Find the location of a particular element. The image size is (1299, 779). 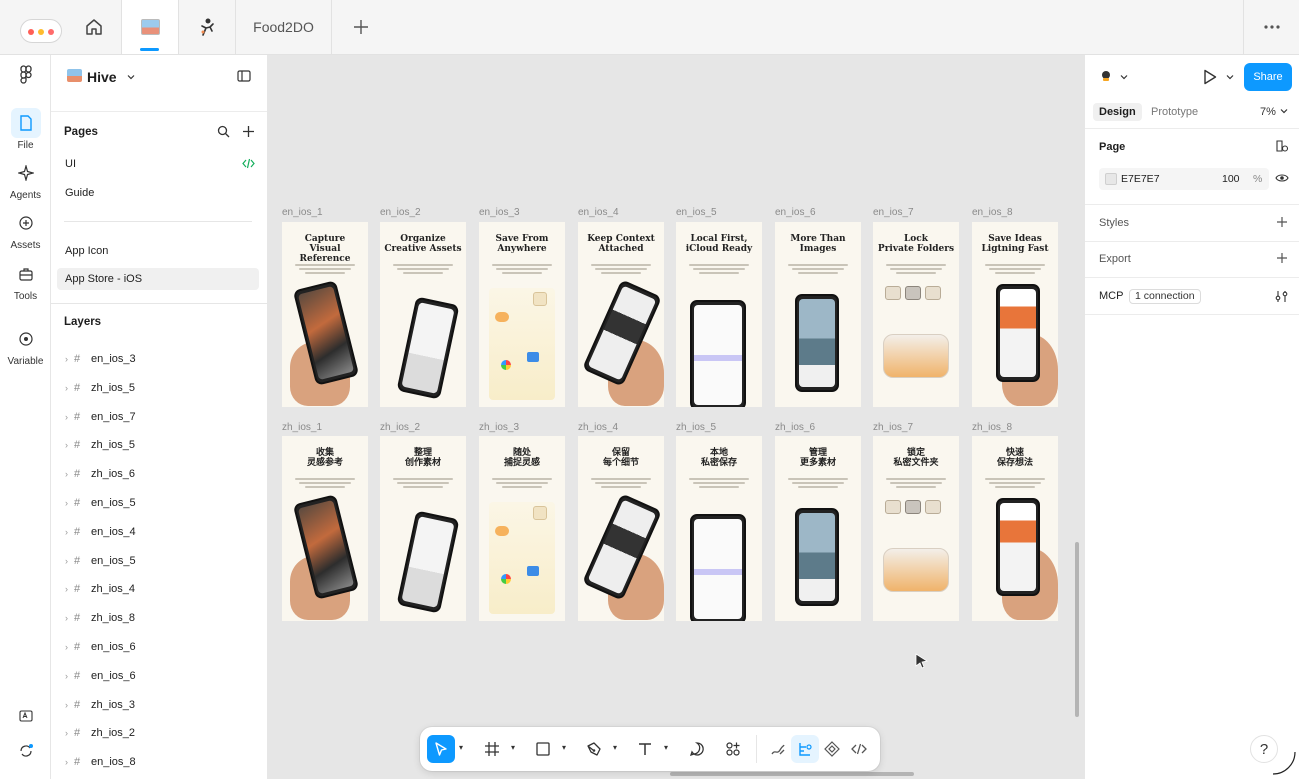

app-store-frame: 本地 私密保存 is located at coordinates (719, 528).